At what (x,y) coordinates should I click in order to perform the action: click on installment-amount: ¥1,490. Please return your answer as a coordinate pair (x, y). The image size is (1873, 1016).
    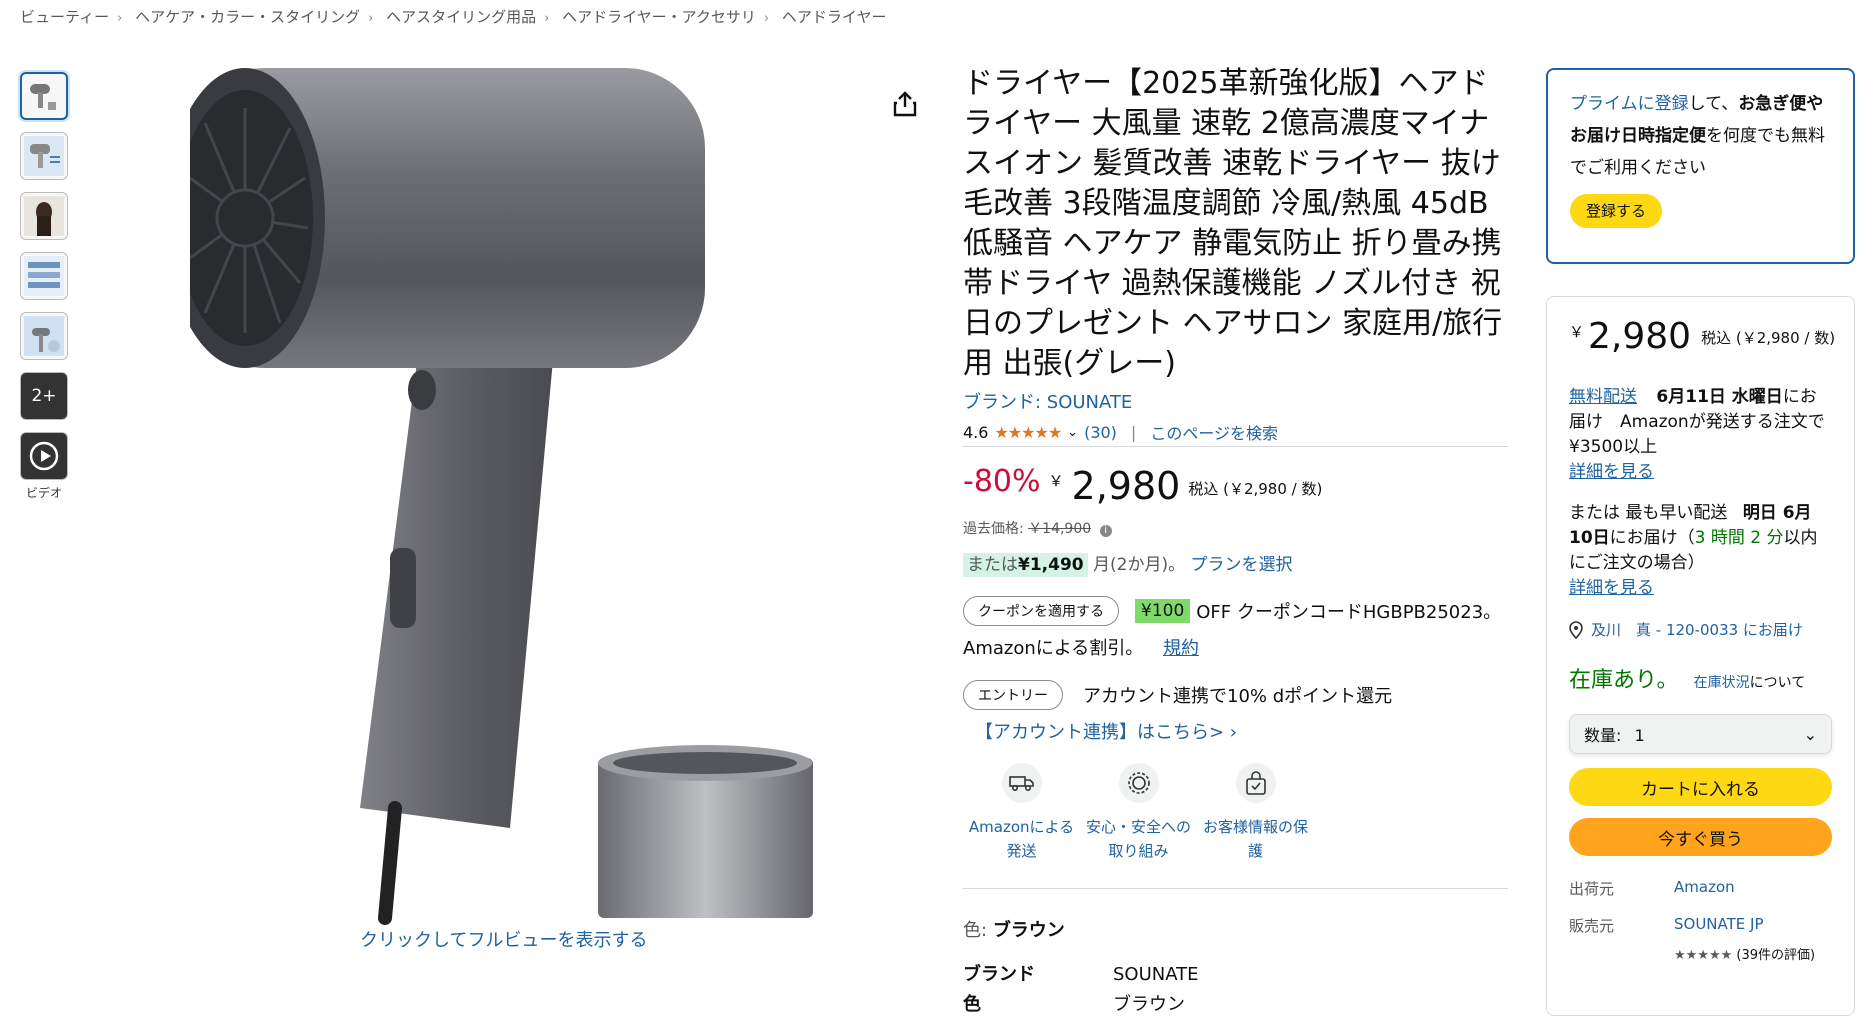
    Looking at the image, I should click on (1051, 565).